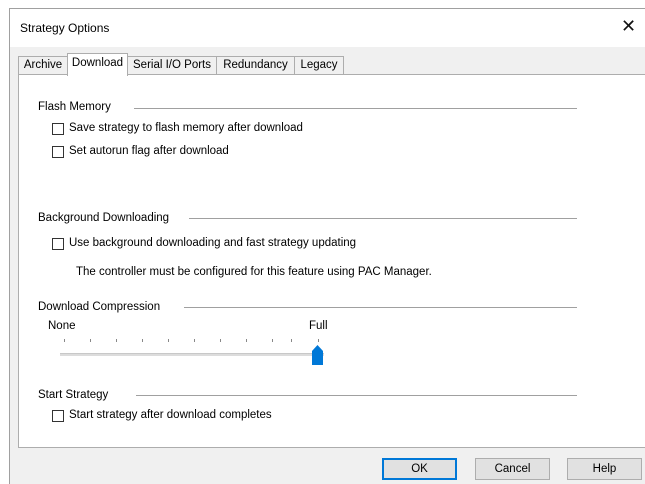 The width and height of the screenshot is (645, 484). What do you see at coordinates (104, 218) in the screenshot?
I see `background-downloading-heading: Background Downloading` at bounding box center [104, 218].